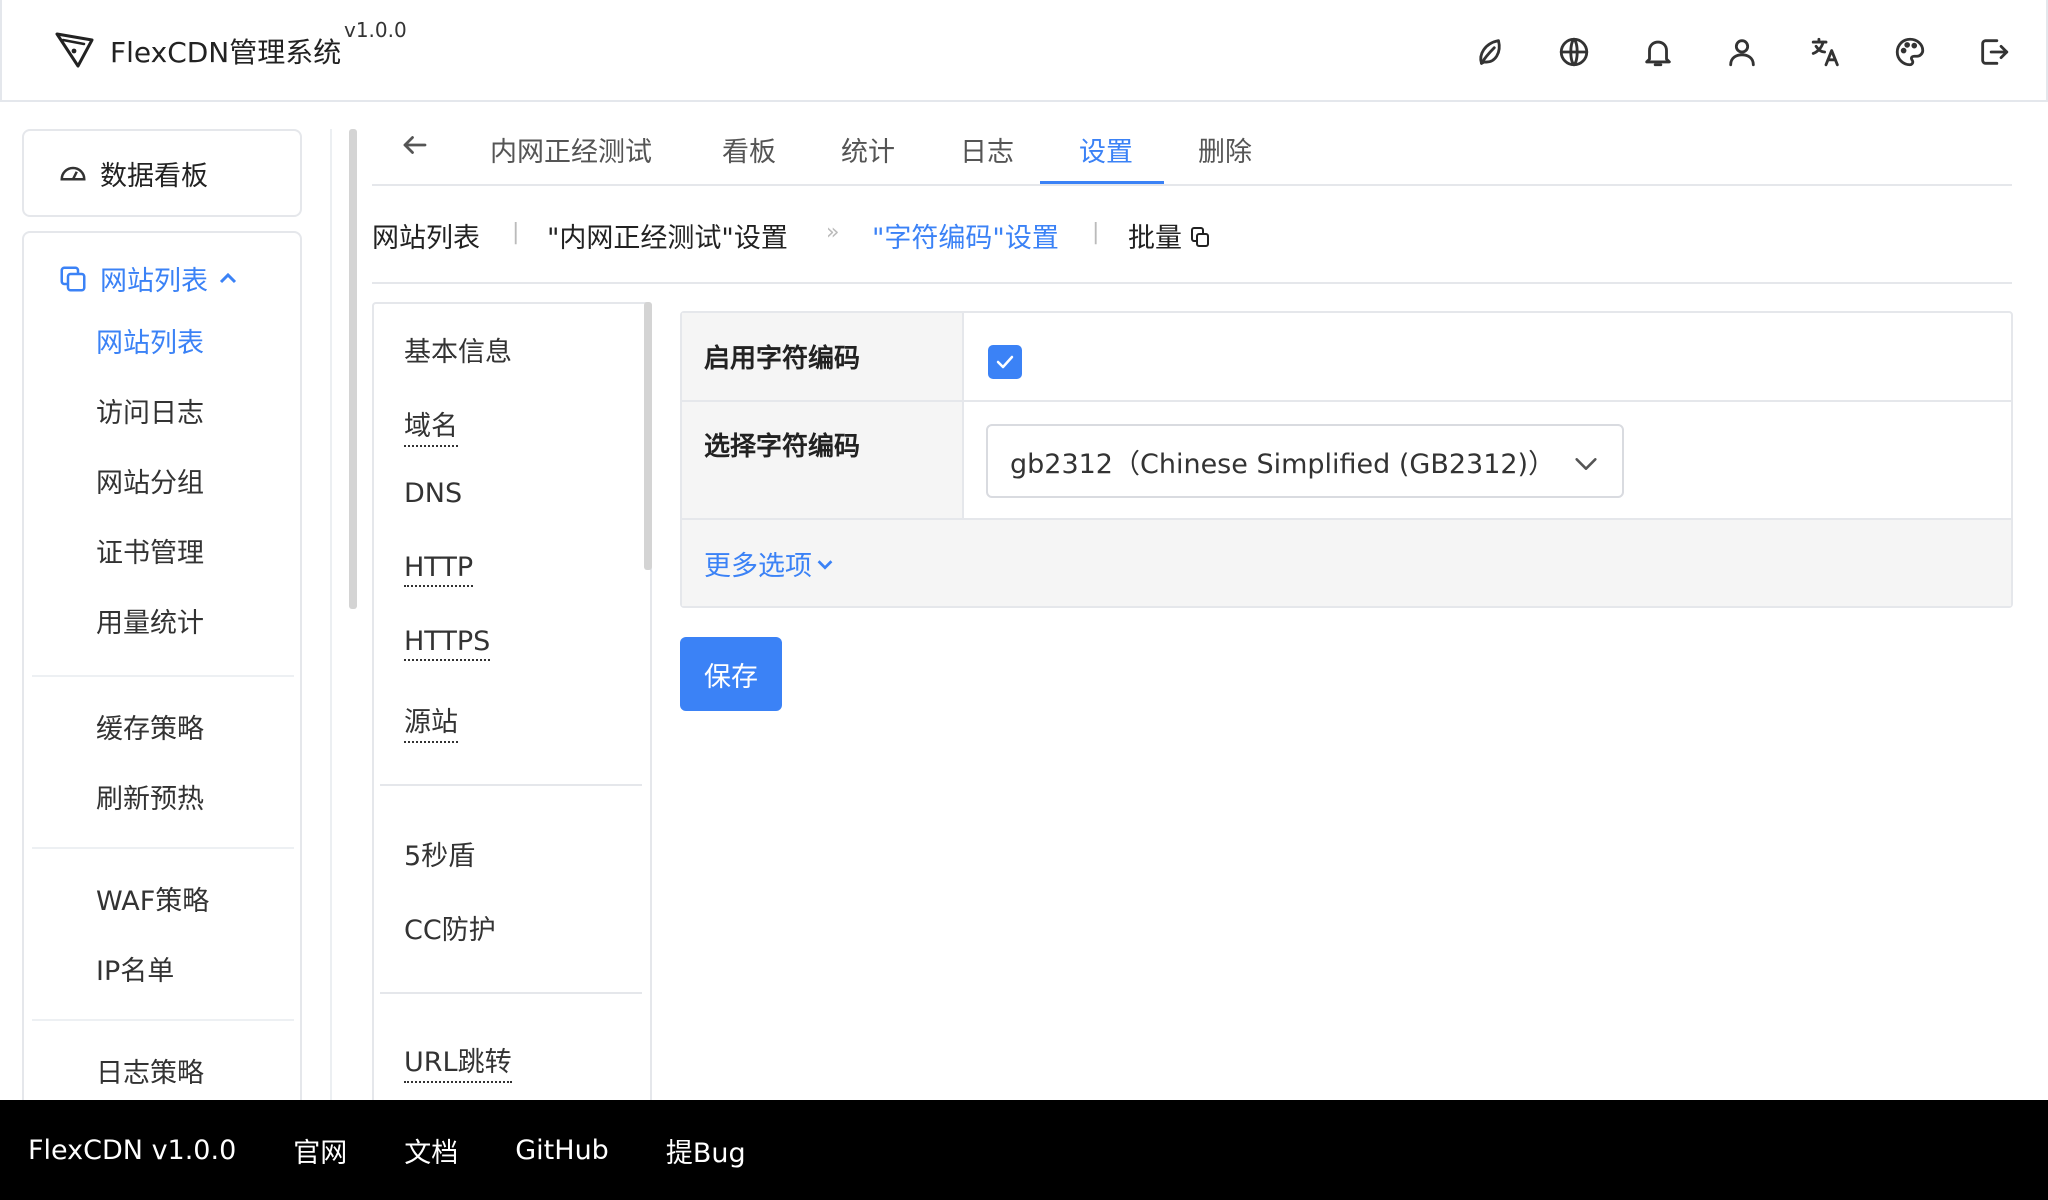 Image resolution: width=2048 pixels, height=1200 pixels. What do you see at coordinates (987, 149) in the screenshot?
I see `tab-logs: 日志` at bounding box center [987, 149].